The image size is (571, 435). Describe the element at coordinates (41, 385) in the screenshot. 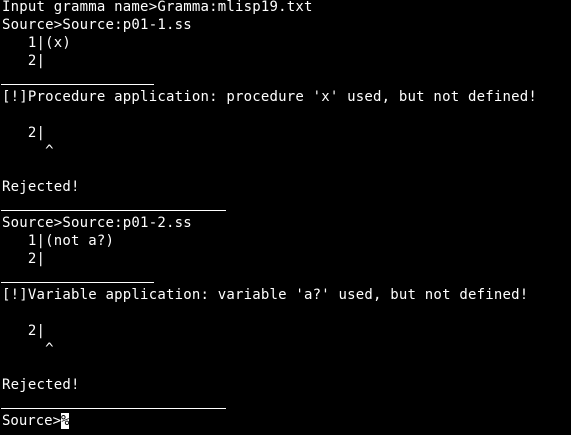

I see `rejected-status-2: Rejected!` at that location.